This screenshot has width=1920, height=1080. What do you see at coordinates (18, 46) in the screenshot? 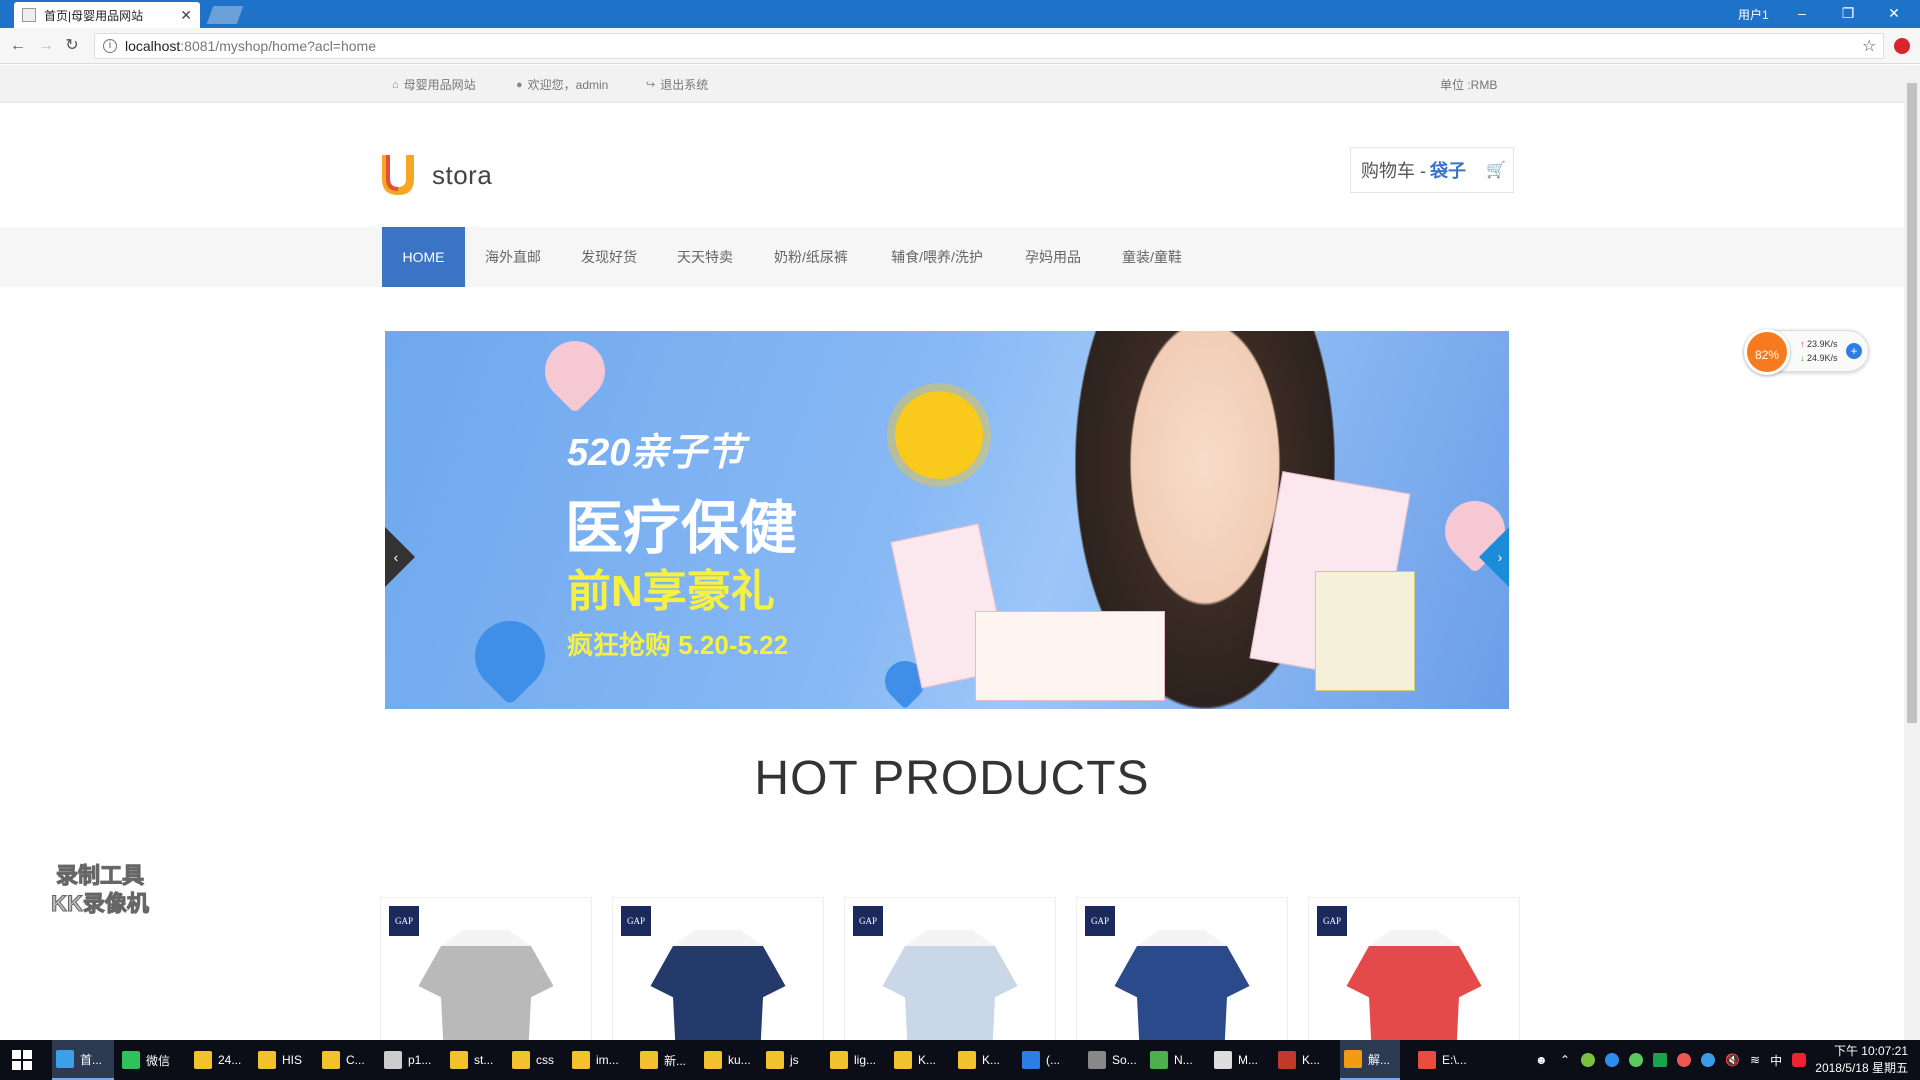
I see `back-arrow-icon: ←` at bounding box center [18, 46].